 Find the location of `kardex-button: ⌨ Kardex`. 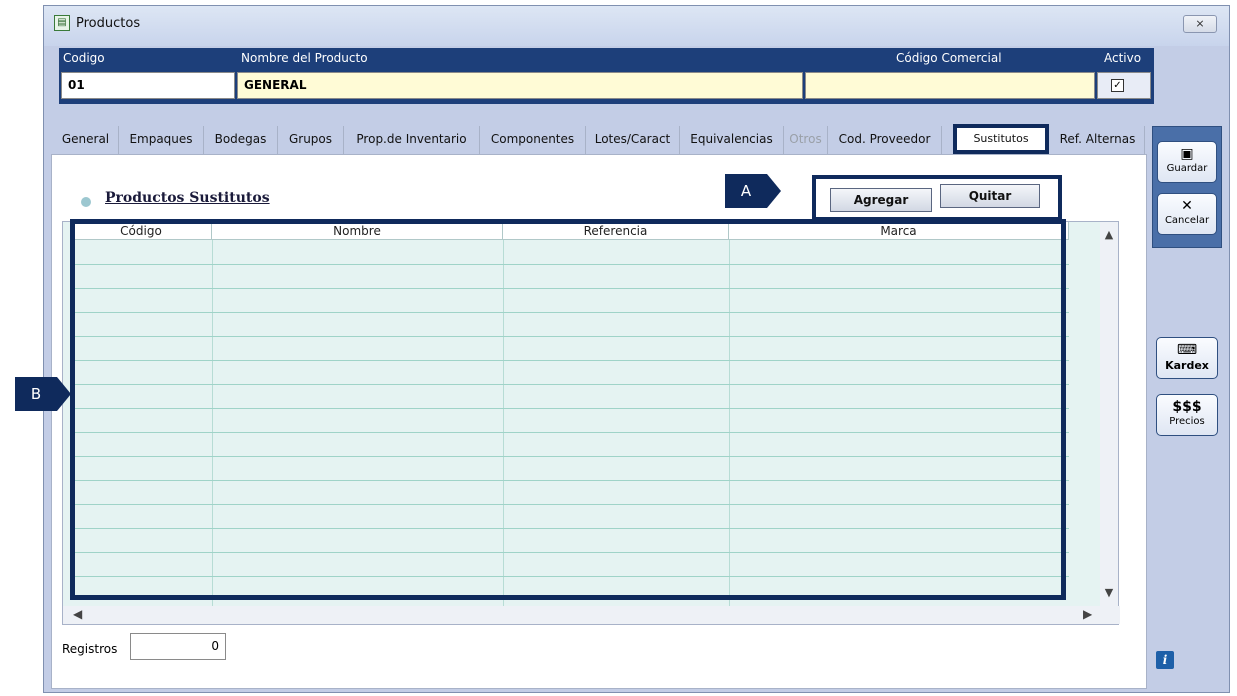

kardex-button: ⌨ Kardex is located at coordinates (1187, 358).